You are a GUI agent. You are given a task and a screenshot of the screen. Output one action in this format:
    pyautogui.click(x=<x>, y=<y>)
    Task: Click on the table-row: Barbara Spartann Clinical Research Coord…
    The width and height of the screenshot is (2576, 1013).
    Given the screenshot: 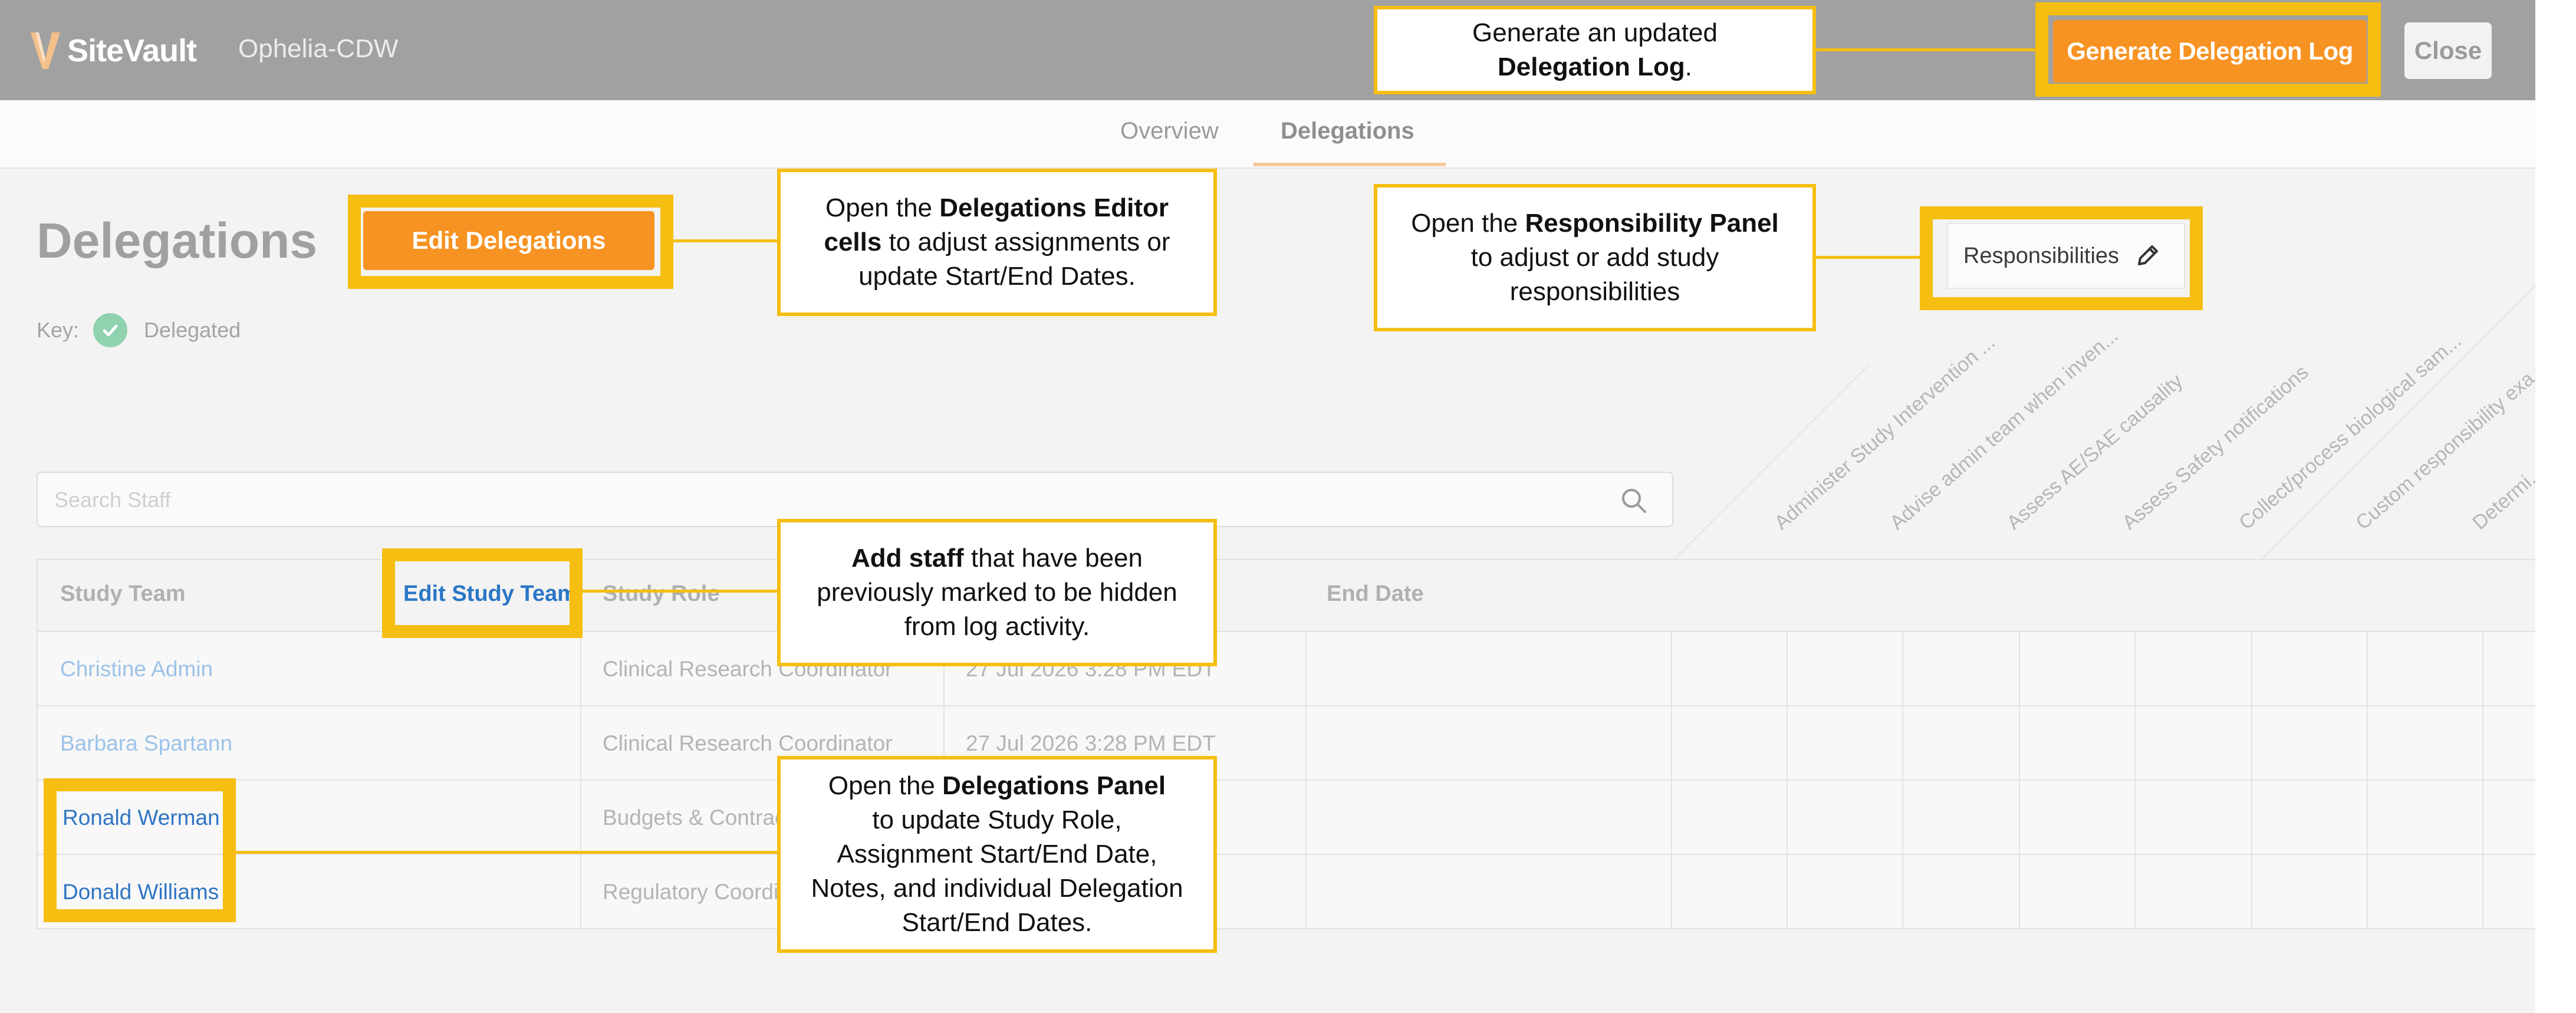 What is the action you would take?
    pyautogui.click(x=1286, y=743)
    